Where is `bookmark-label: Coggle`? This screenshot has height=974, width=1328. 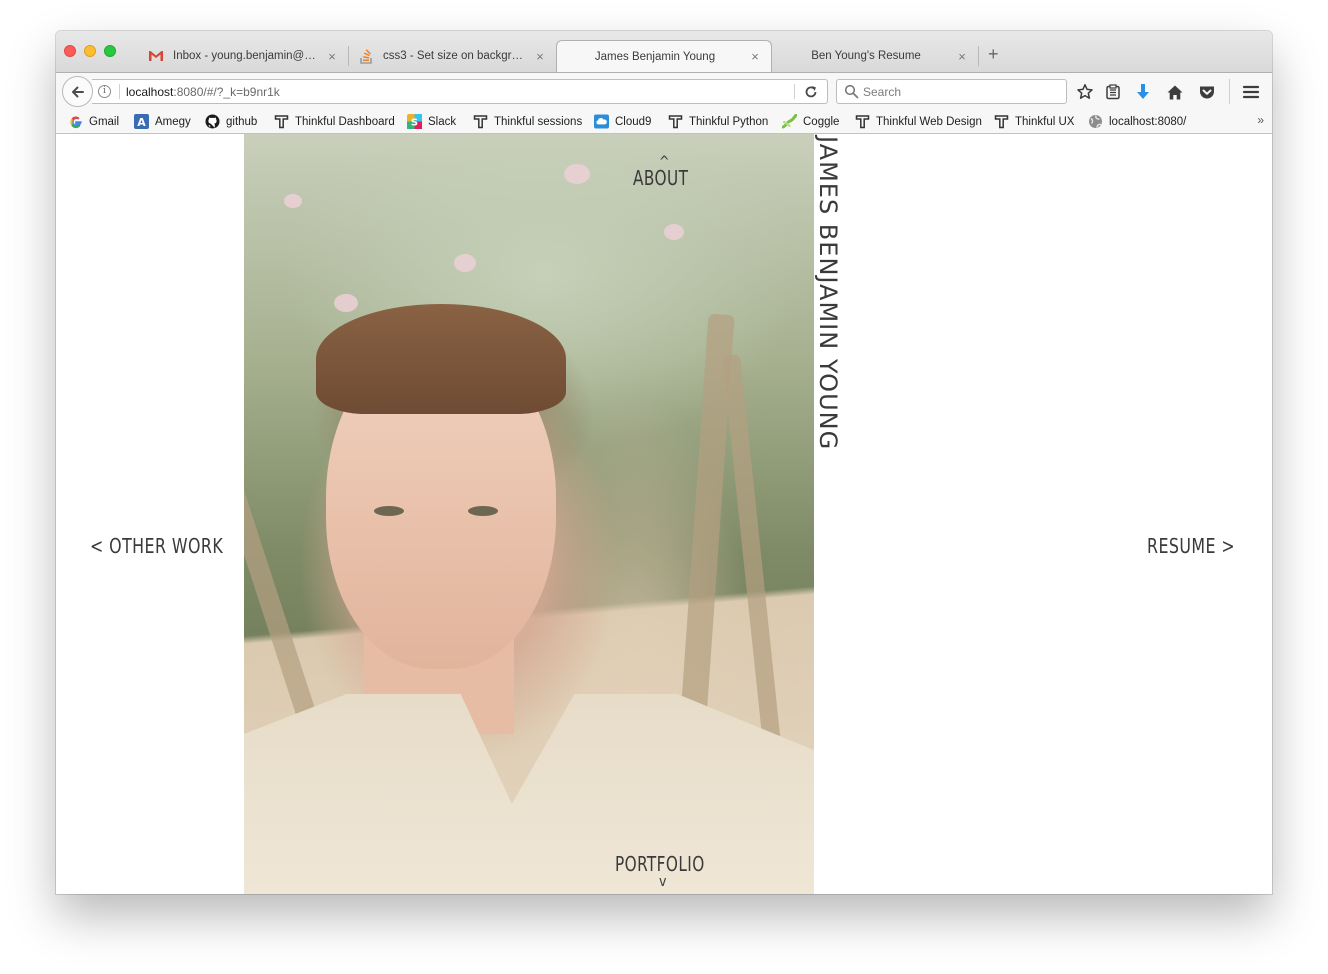
bookmark-label: Coggle is located at coordinates (821, 121).